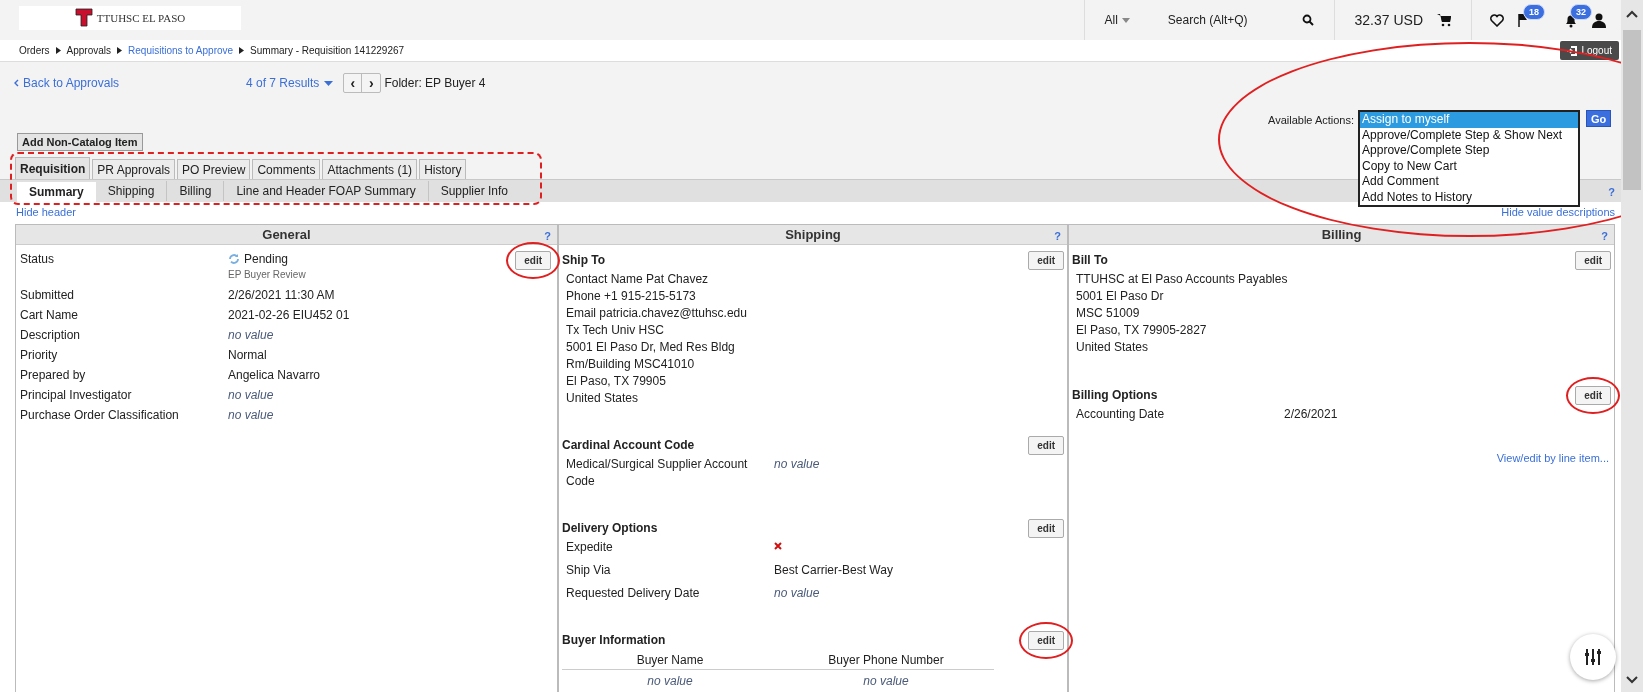 This screenshot has width=1643, height=692. I want to click on cart-icon, so click(1444, 20).